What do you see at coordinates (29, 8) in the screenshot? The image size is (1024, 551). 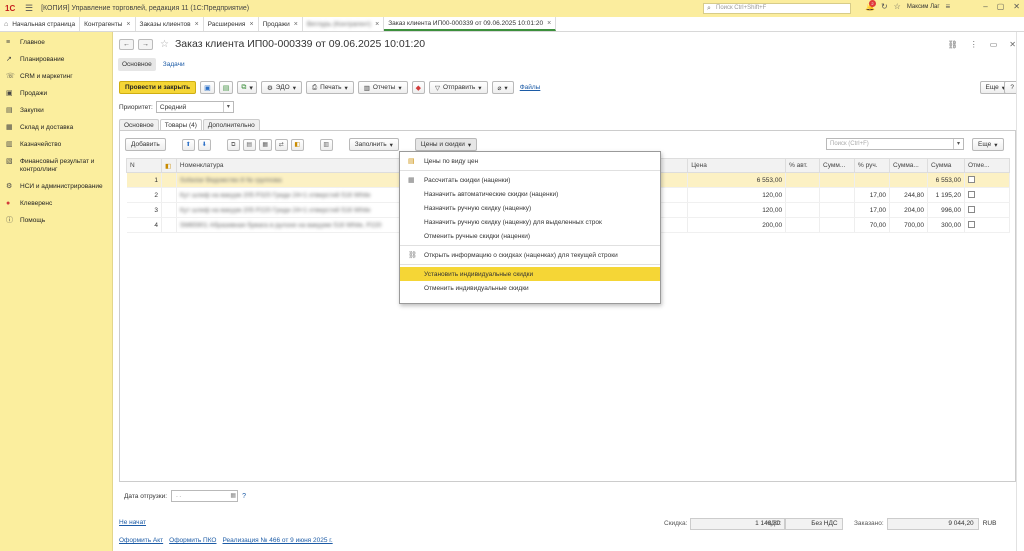 I see `main-menu-icon: ☰` at bounding box center [29, 8].